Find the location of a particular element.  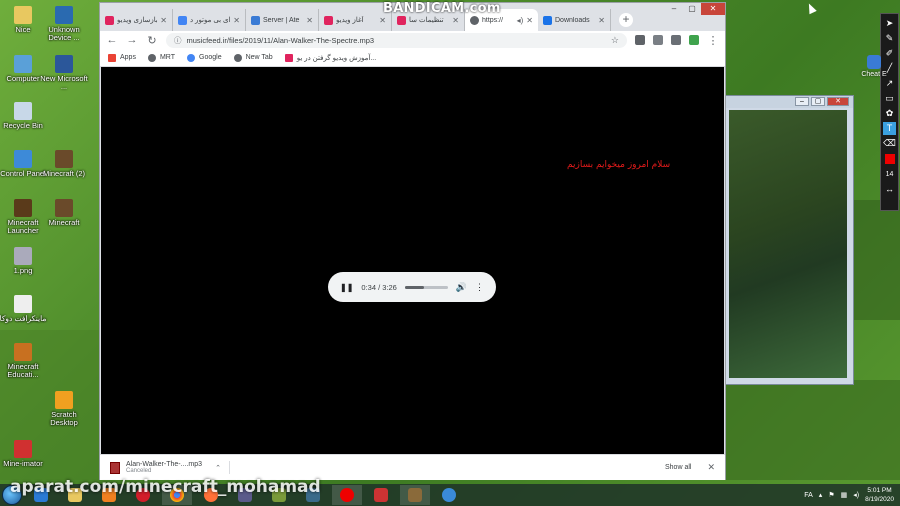

creeper-avatar-icon is located at coordinates (694, 40).